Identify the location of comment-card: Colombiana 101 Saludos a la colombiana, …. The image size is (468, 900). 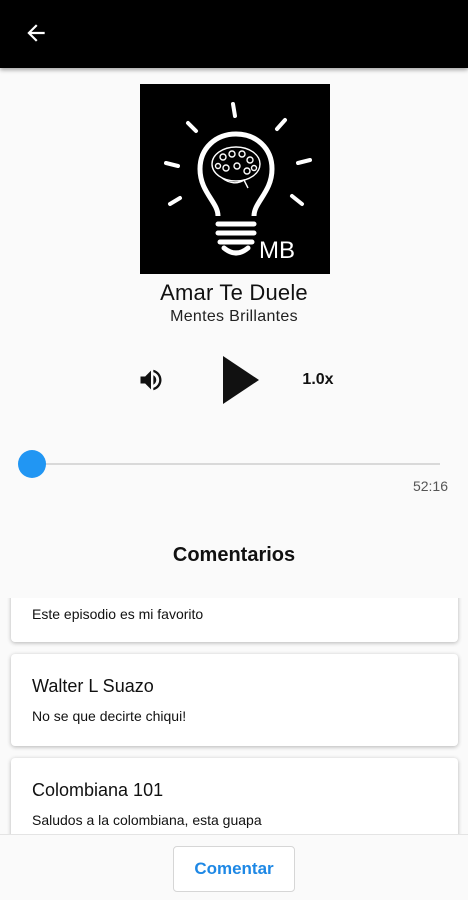
(234, 796).